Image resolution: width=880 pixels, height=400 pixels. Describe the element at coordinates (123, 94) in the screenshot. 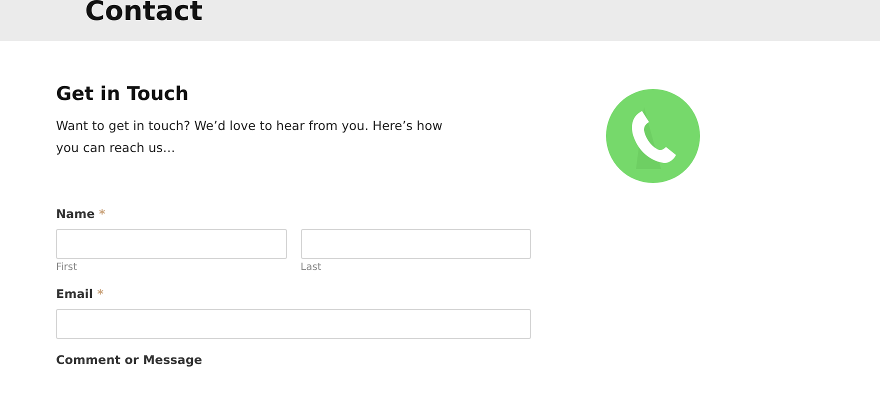

I see `section-heading: Get in Touch` at that location.